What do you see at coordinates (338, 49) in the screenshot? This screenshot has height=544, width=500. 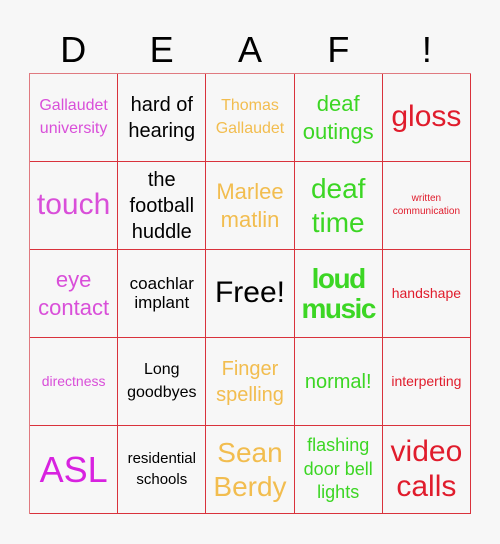 I see `header-letter-f: F` at bounding box center [338, 49].